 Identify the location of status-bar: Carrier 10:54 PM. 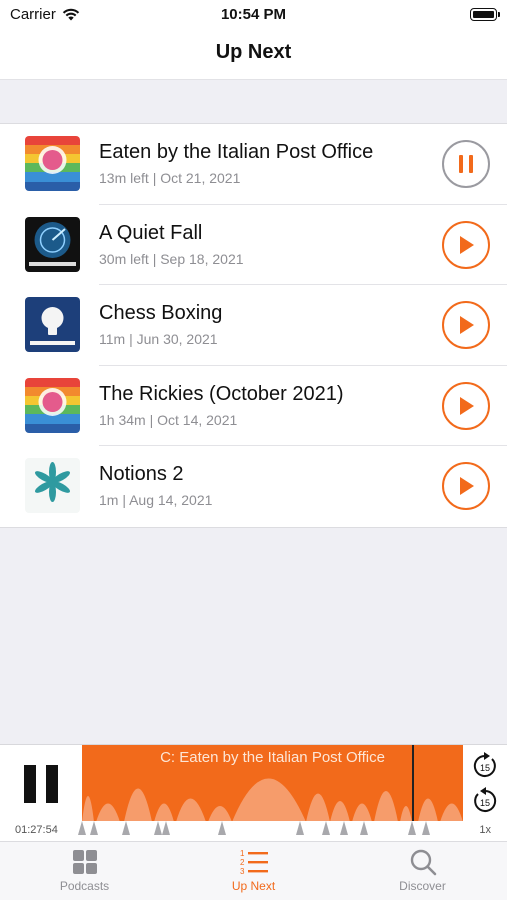
(253, 15).